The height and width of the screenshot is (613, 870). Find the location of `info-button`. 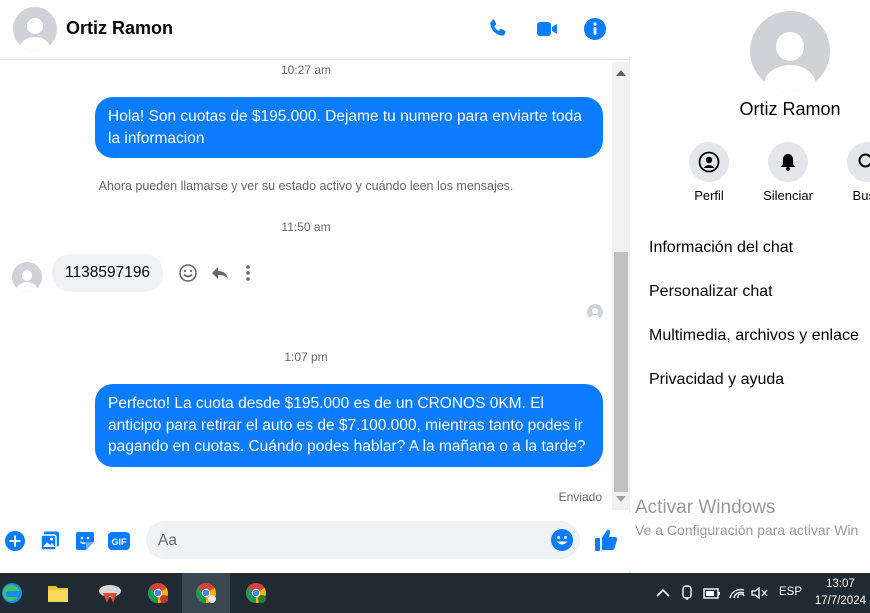

info-button is located at coordinates (595, 29).